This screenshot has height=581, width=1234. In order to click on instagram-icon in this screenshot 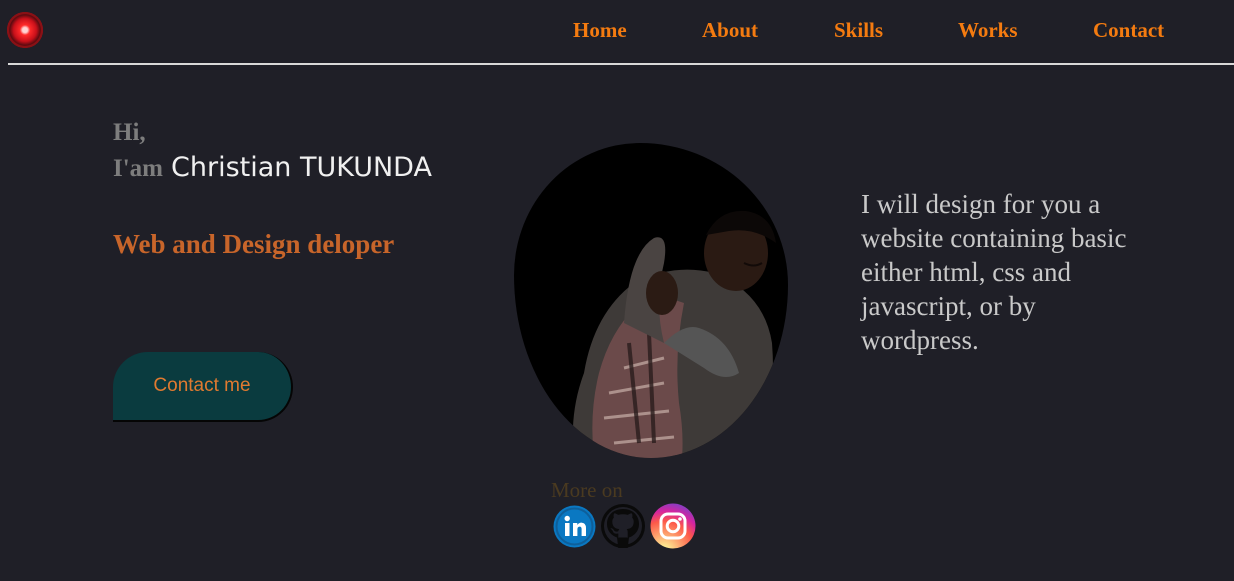, I will do `click(673, 526)`.